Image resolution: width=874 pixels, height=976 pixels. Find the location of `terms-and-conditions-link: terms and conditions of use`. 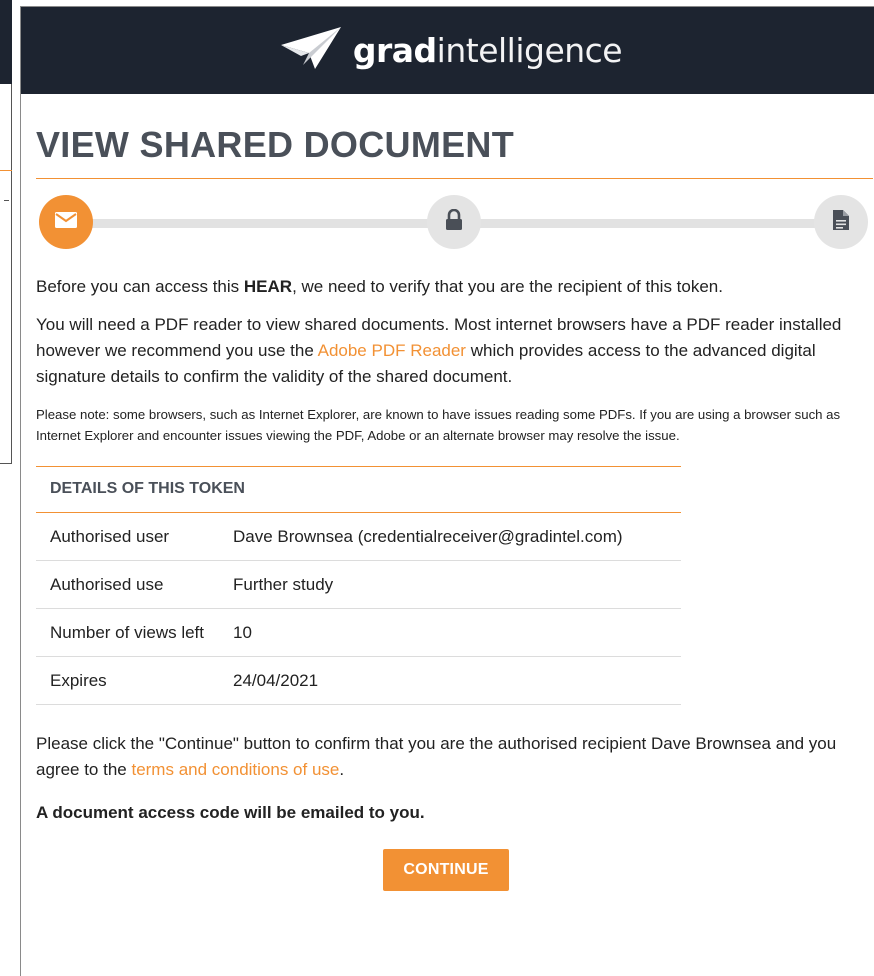

terms-and-conditions-link: terms and conditions of use is located at coordinates (235, 769).